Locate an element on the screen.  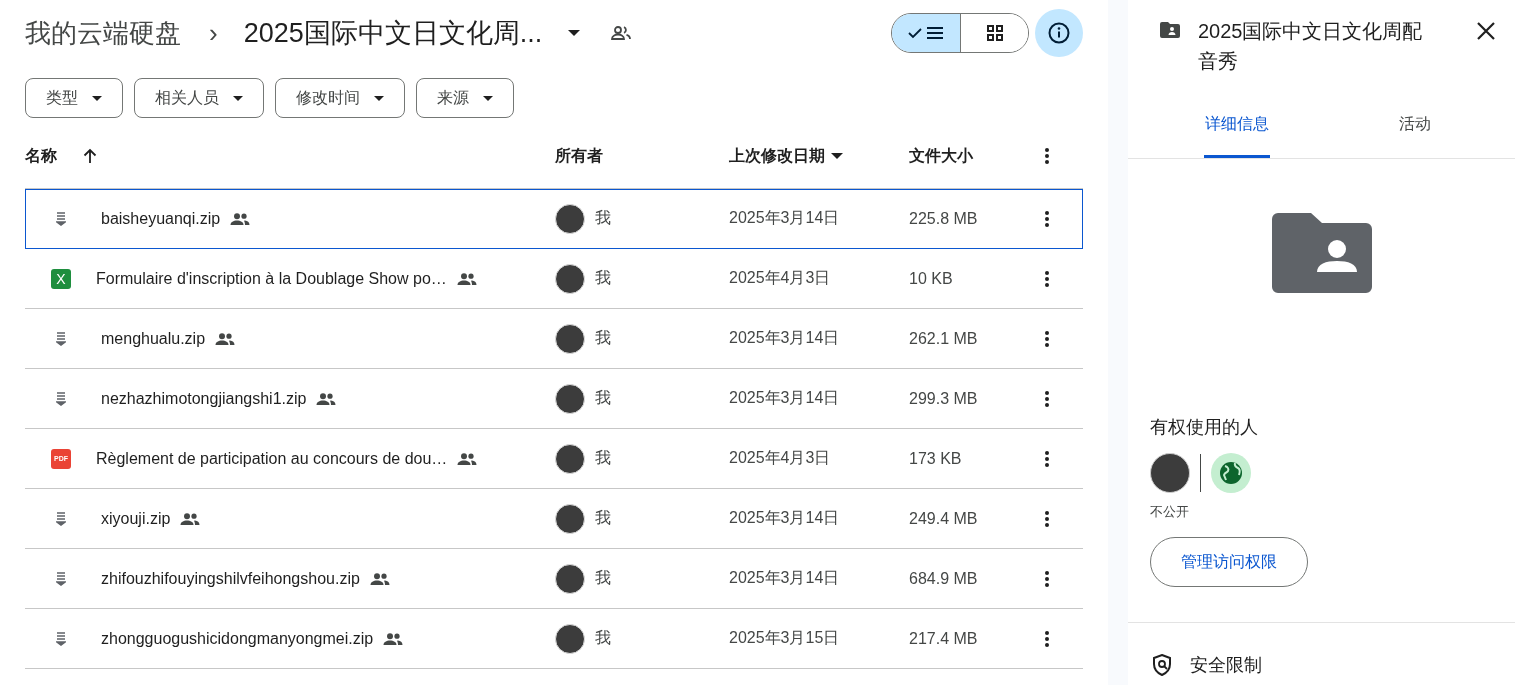
file-size: 173 KB is located at coordinates (936, 458).